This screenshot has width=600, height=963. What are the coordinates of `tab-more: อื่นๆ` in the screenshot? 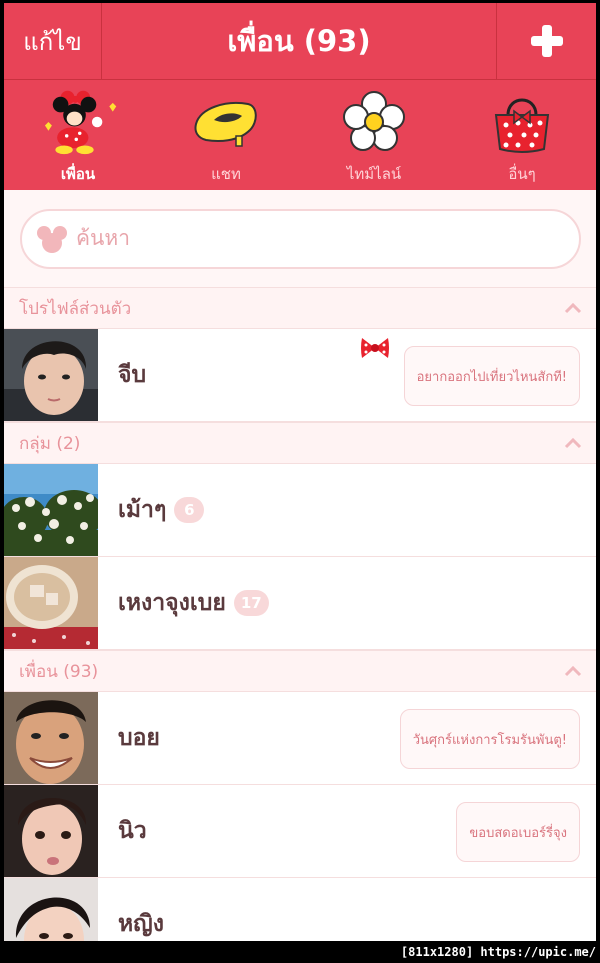 It's located at (522, 135).